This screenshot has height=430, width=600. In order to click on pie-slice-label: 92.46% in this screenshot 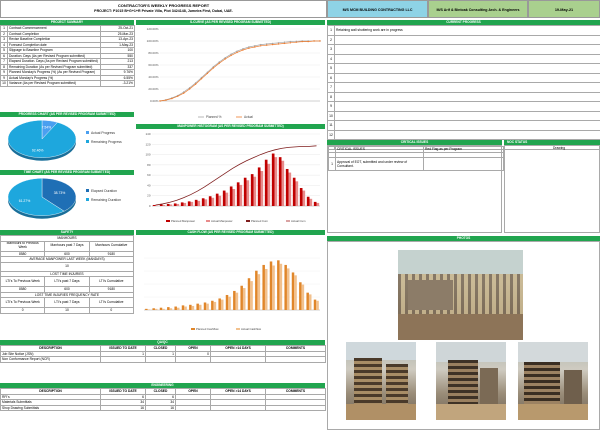, I will do `click(38, 151)`.